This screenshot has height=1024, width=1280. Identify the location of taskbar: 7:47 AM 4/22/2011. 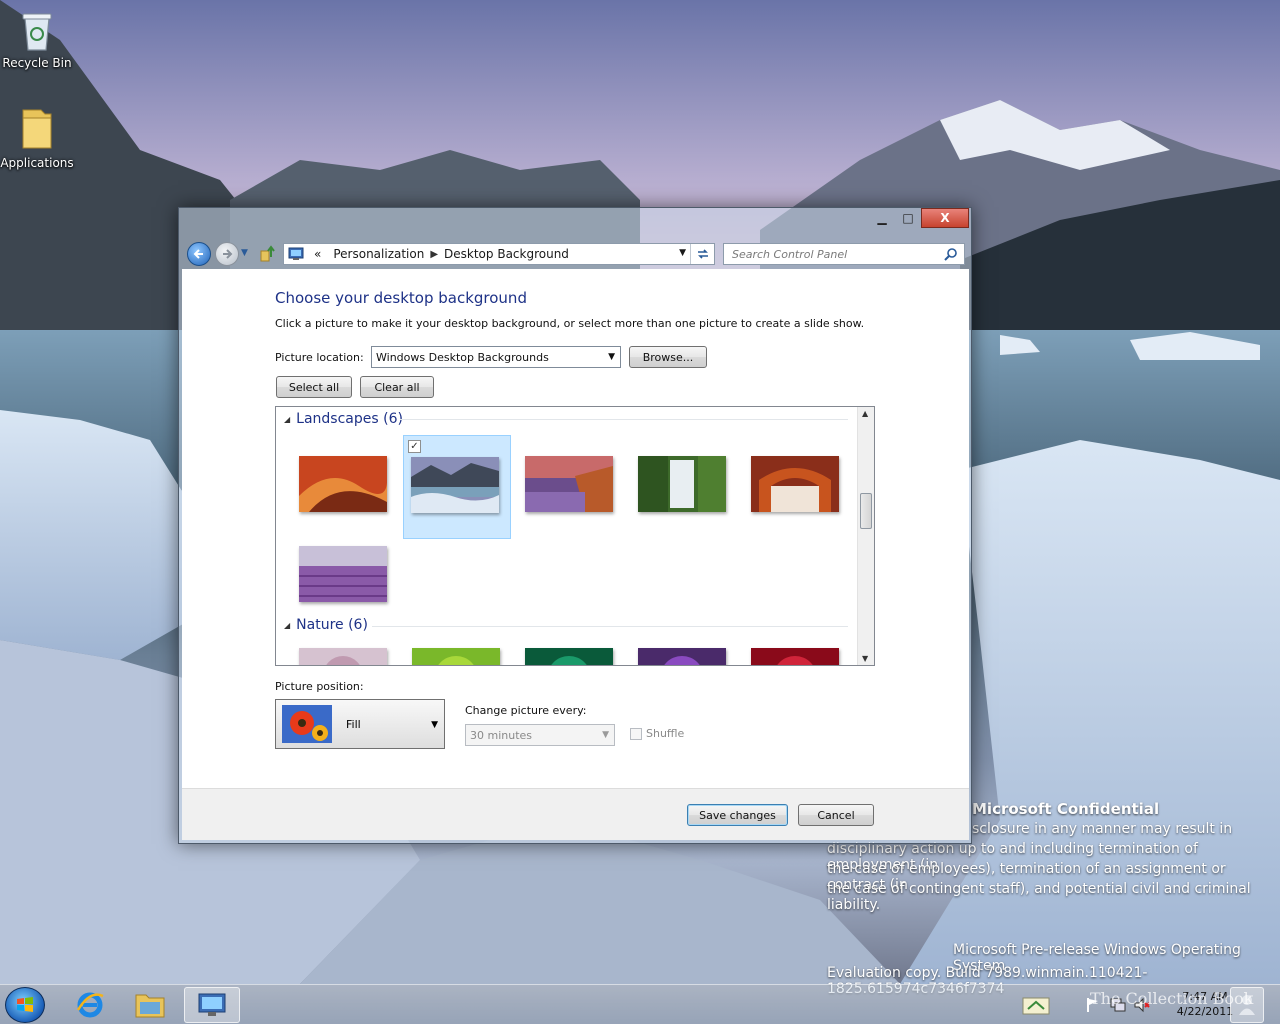
(640, 1004).